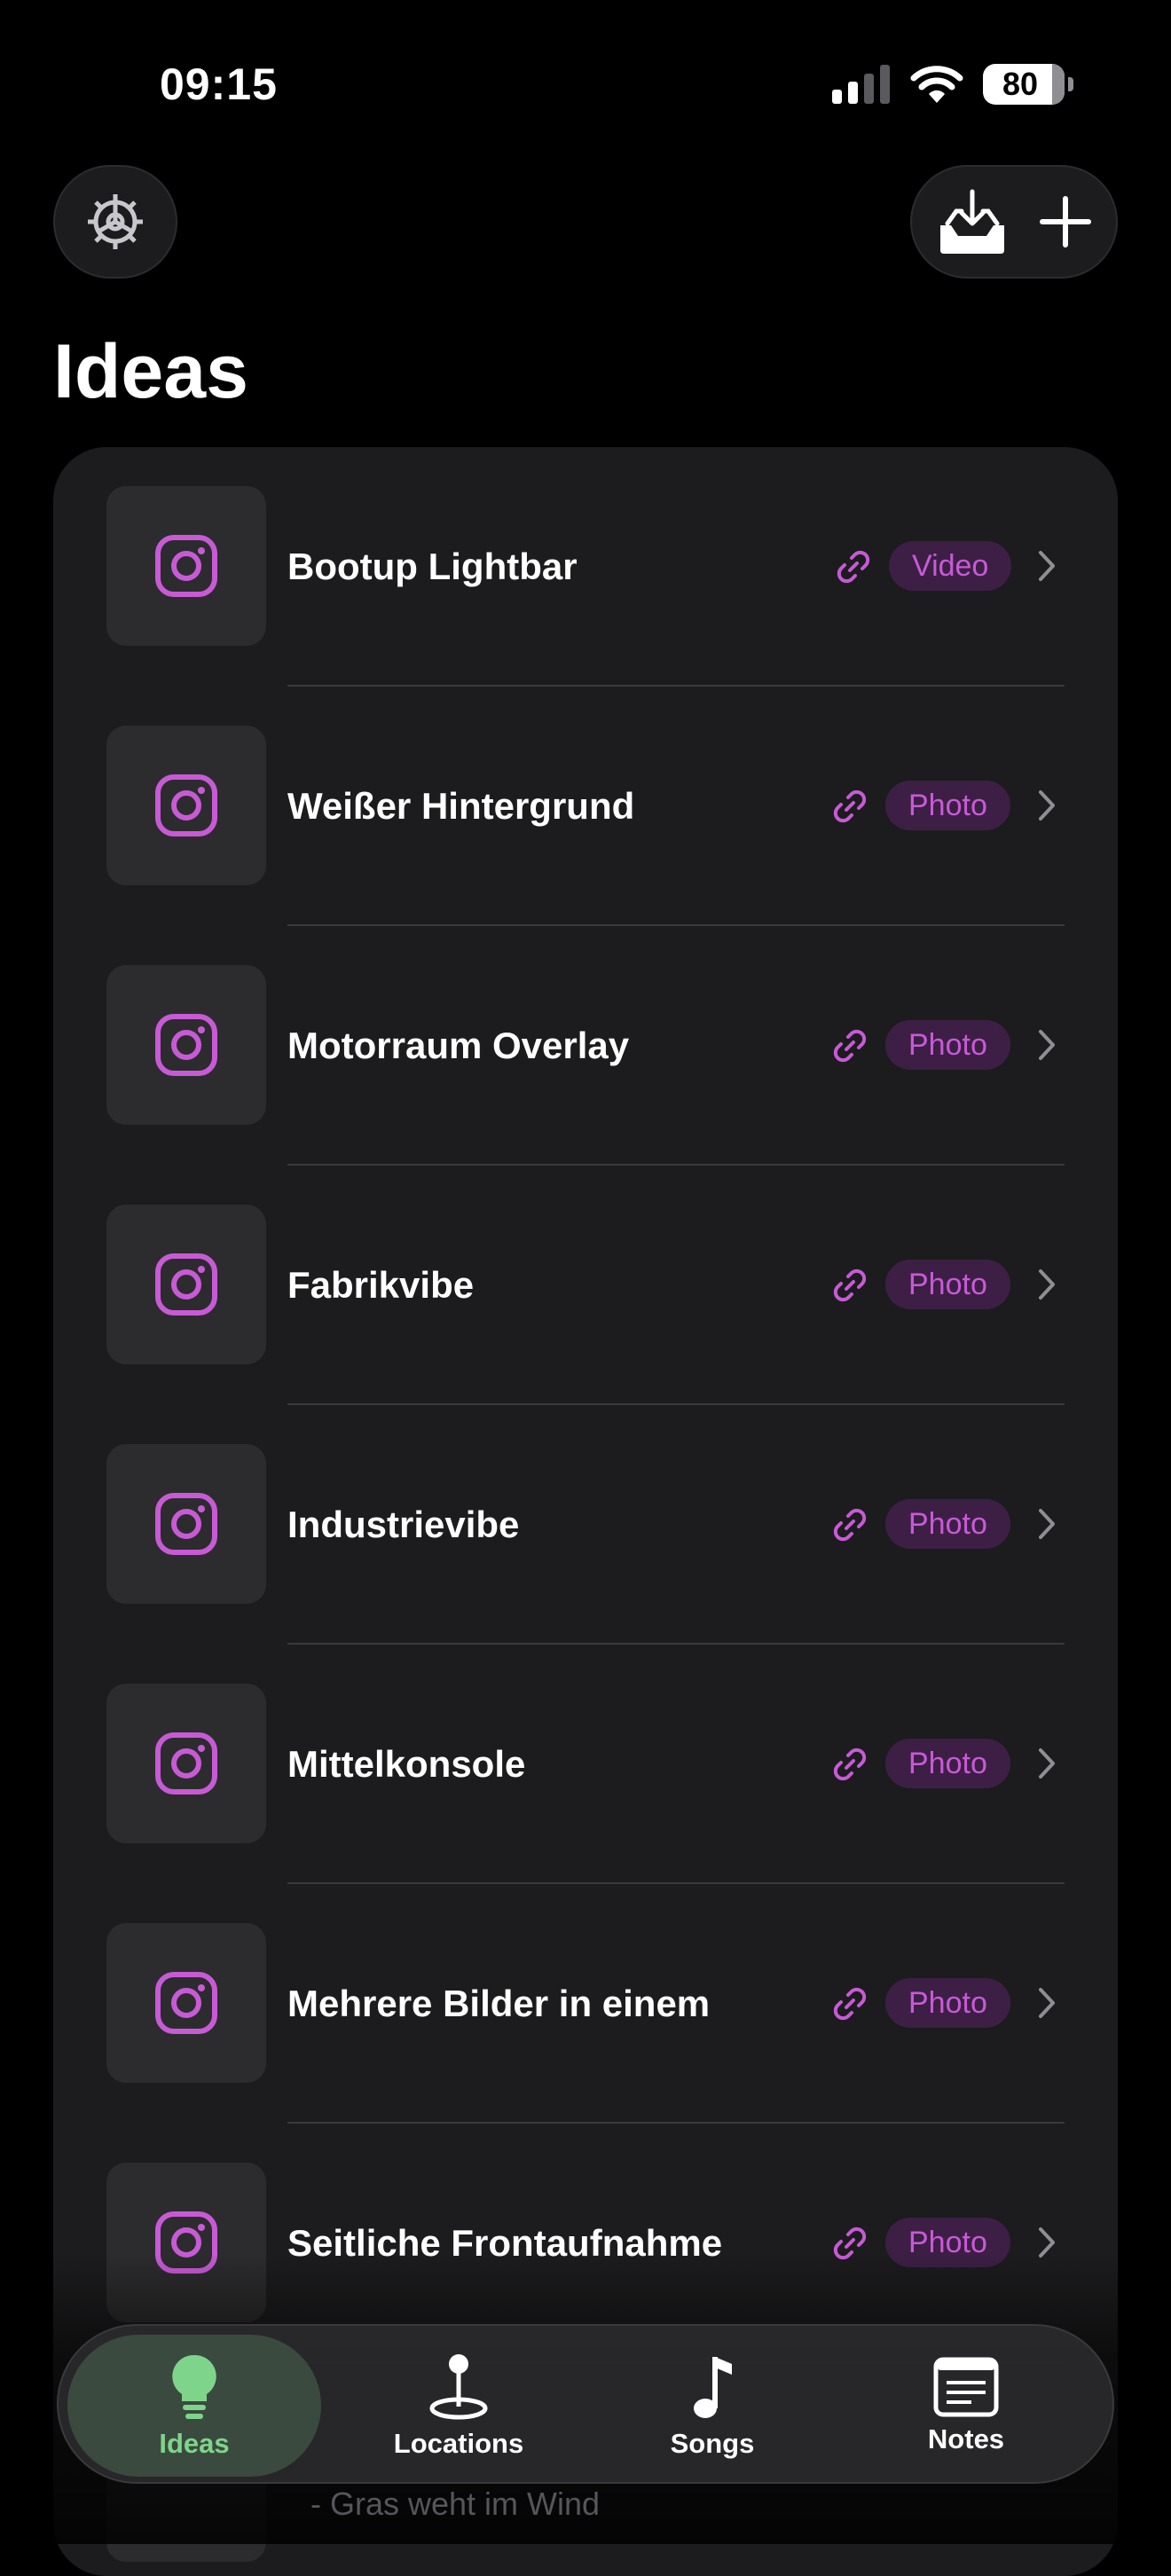 The image size is (1171, 2576). What do you see at coordinates (586, 1525) in the screenshot?
I see `list-item: Industrievibe Photo` at bounding box center [586, 1525].